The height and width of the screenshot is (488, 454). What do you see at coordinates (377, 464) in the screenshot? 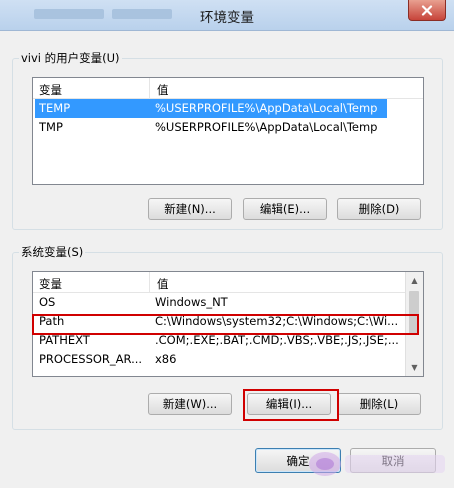
I see `watermark-logo` at bounding box center [377, 464].